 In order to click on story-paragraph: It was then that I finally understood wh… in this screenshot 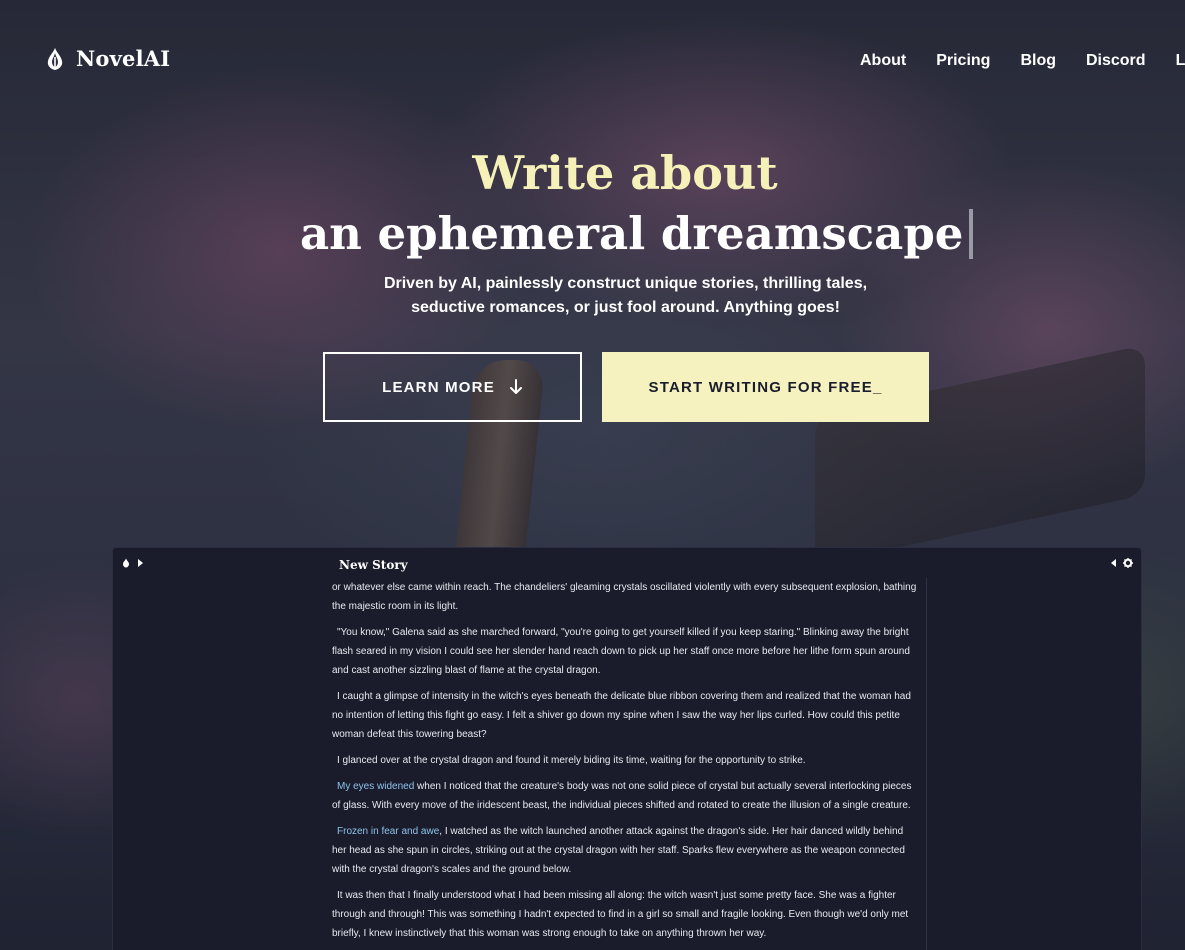, I will do `click(626, 914)`.